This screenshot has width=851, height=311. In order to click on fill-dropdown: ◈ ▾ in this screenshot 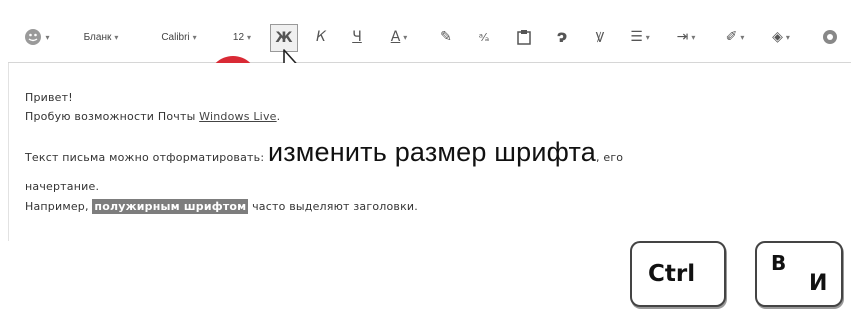, I will do `click(781, 37)`.